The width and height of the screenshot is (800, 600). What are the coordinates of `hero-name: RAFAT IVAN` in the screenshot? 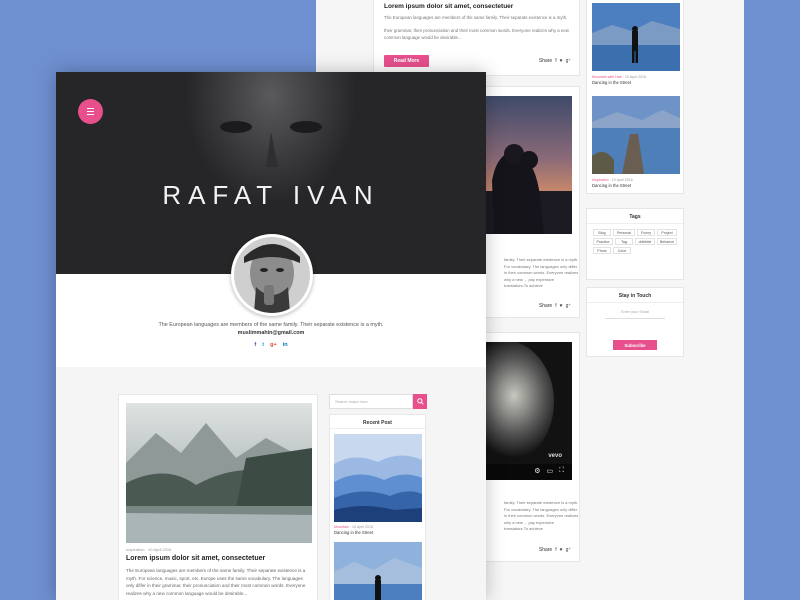 It's located at (271, 195).